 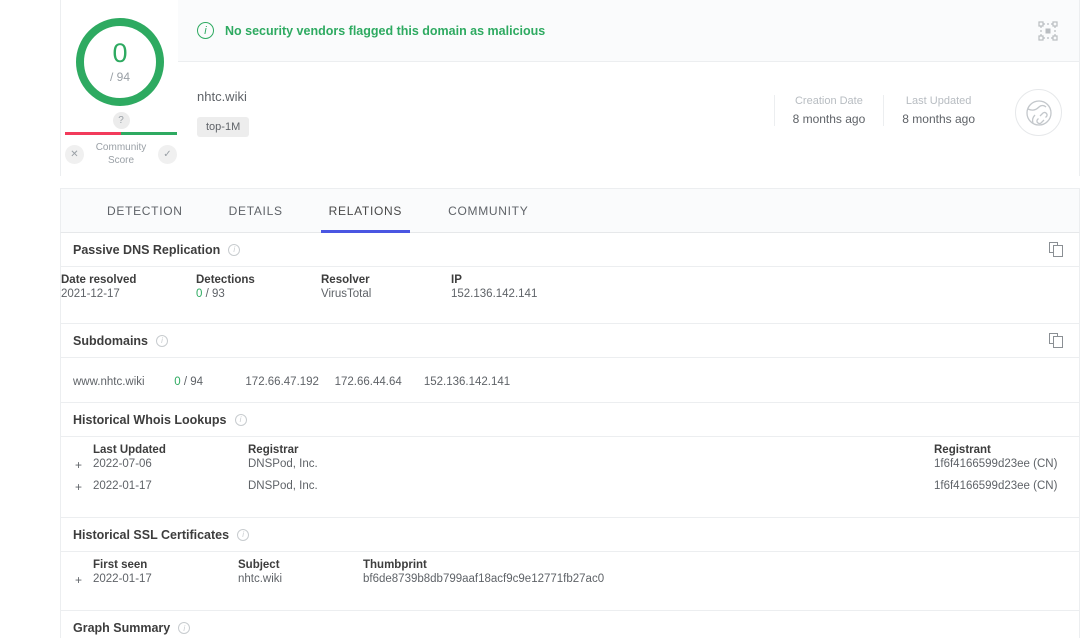 What do you see at coordinates (121, 120) in the screenshot?
I see `community-help-icon: ?` at bounding box center [121, 120].